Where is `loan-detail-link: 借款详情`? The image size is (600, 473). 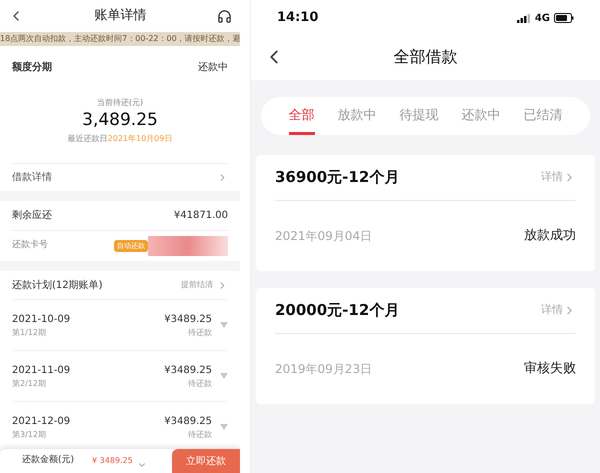 loan-detail-link: 借款详情 is located at coordinates (32, 177).